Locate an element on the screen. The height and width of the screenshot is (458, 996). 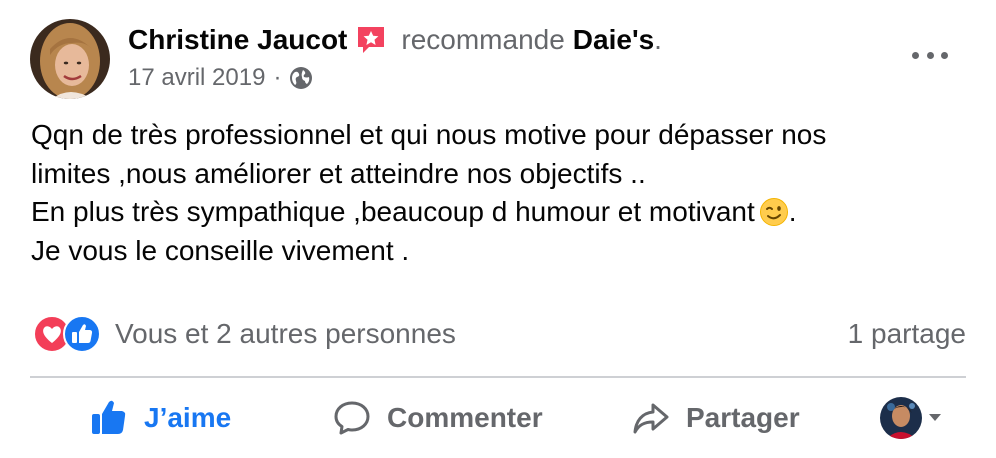
more-options-icon is located at coordinates (930, 55).